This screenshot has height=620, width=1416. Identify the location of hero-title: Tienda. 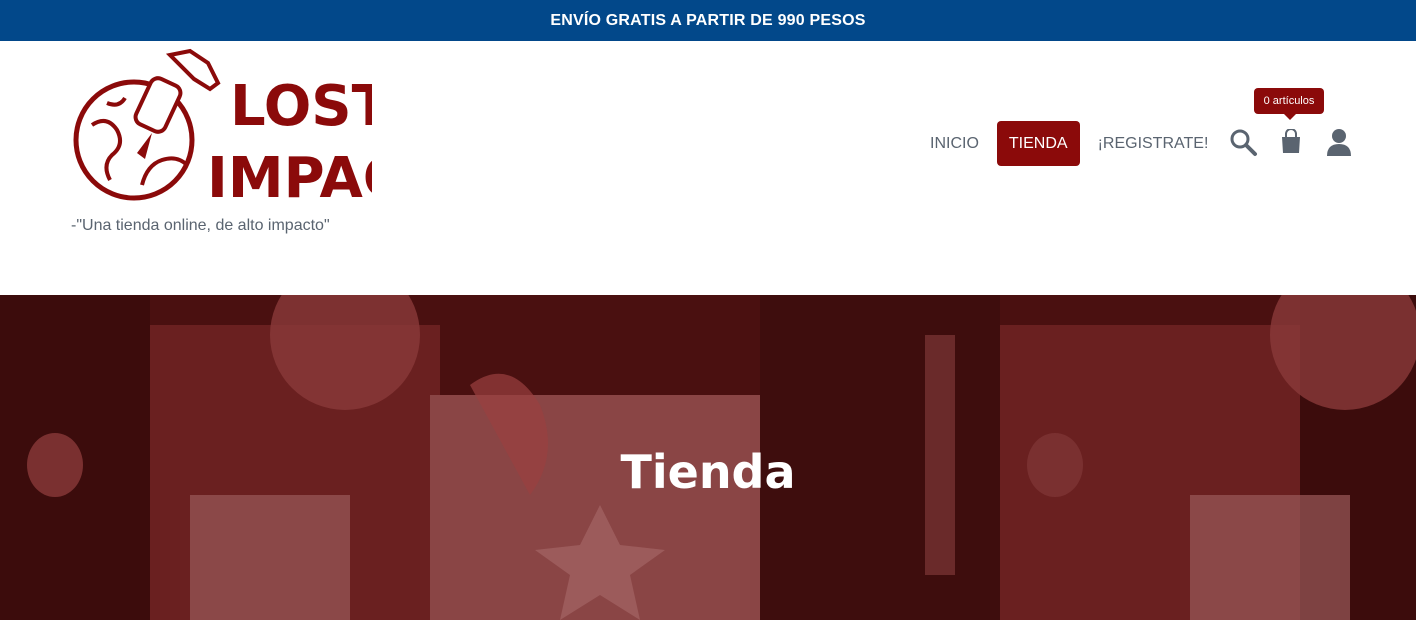
(708, 472).